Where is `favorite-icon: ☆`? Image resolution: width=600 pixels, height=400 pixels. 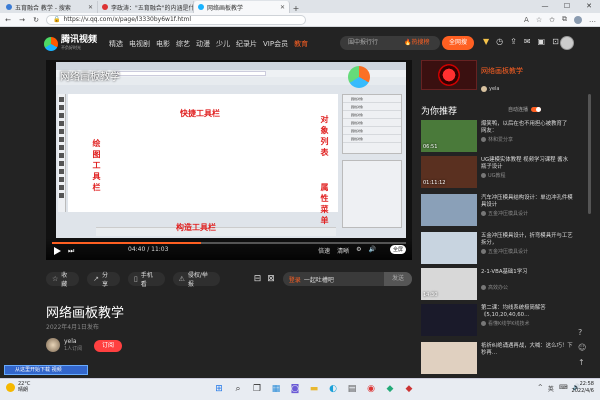
favorite-icon: ☆ is located at coordinates (539, 20).